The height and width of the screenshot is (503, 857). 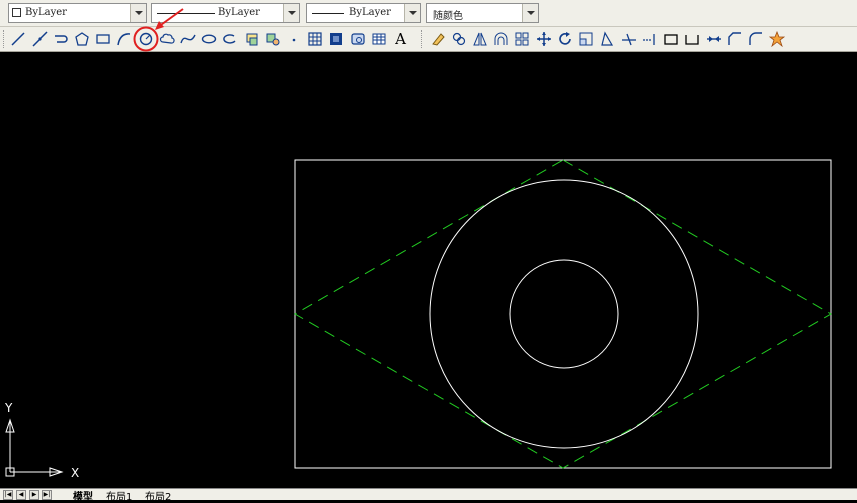 What do you see at coordinates (146, 39) in the screenshot?
I see `highlight-circle-annotation` at bounding box center [146, 39].